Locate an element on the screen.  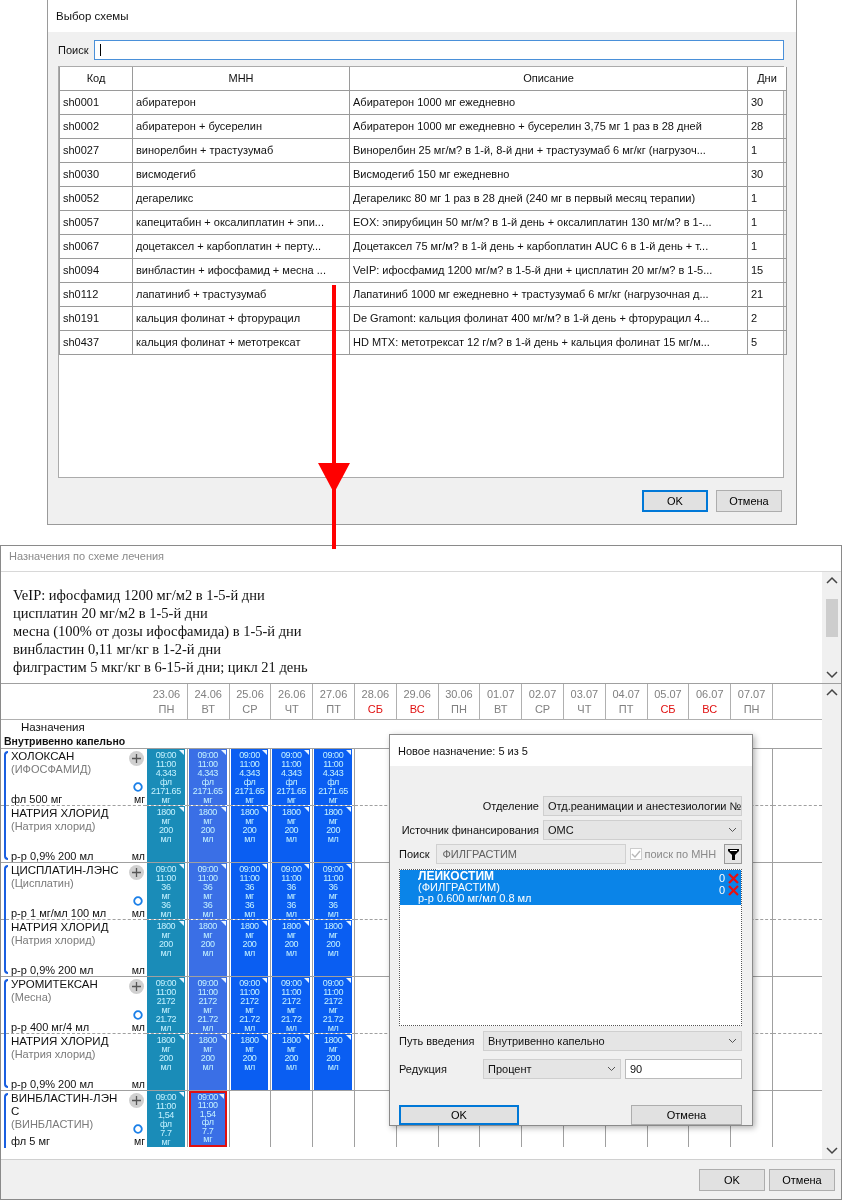
table-cell: 21 is located at coordinates (767, 294).